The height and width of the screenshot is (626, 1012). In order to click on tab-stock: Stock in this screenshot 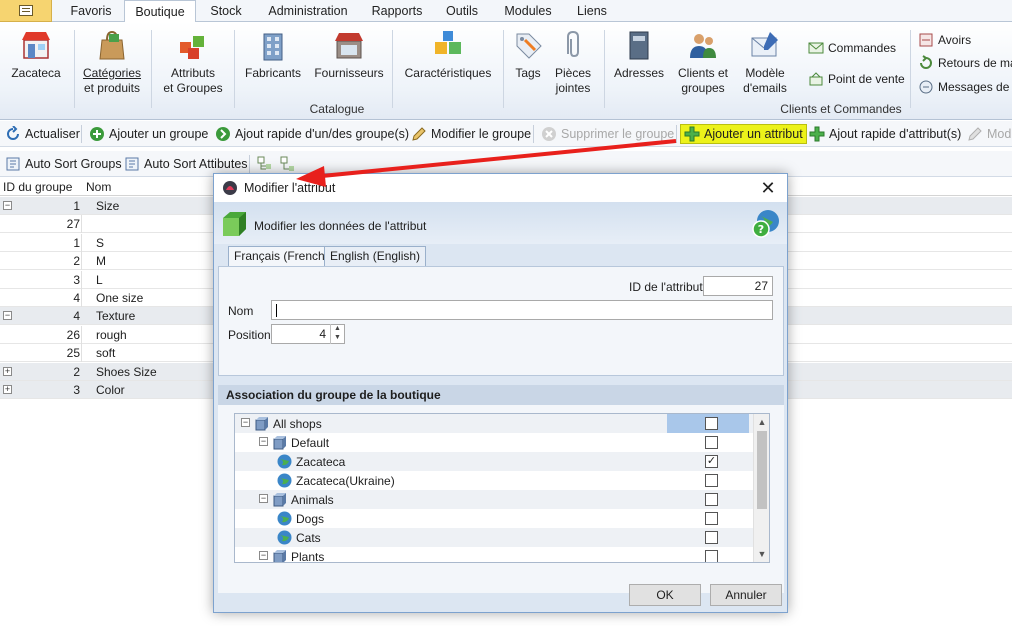, I will do `click(226, 11)`.